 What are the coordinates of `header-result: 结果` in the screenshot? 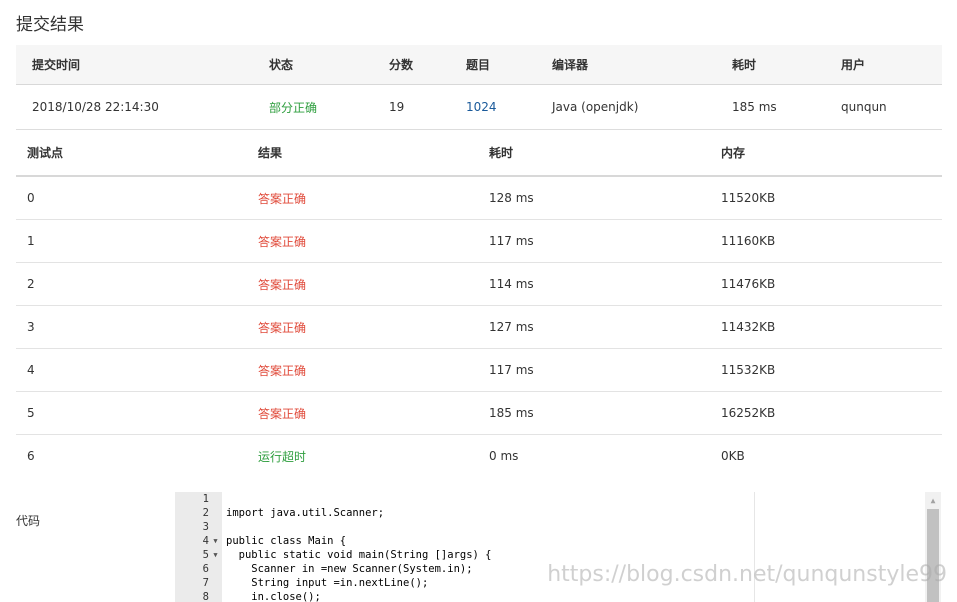 It's located at (270, 153).